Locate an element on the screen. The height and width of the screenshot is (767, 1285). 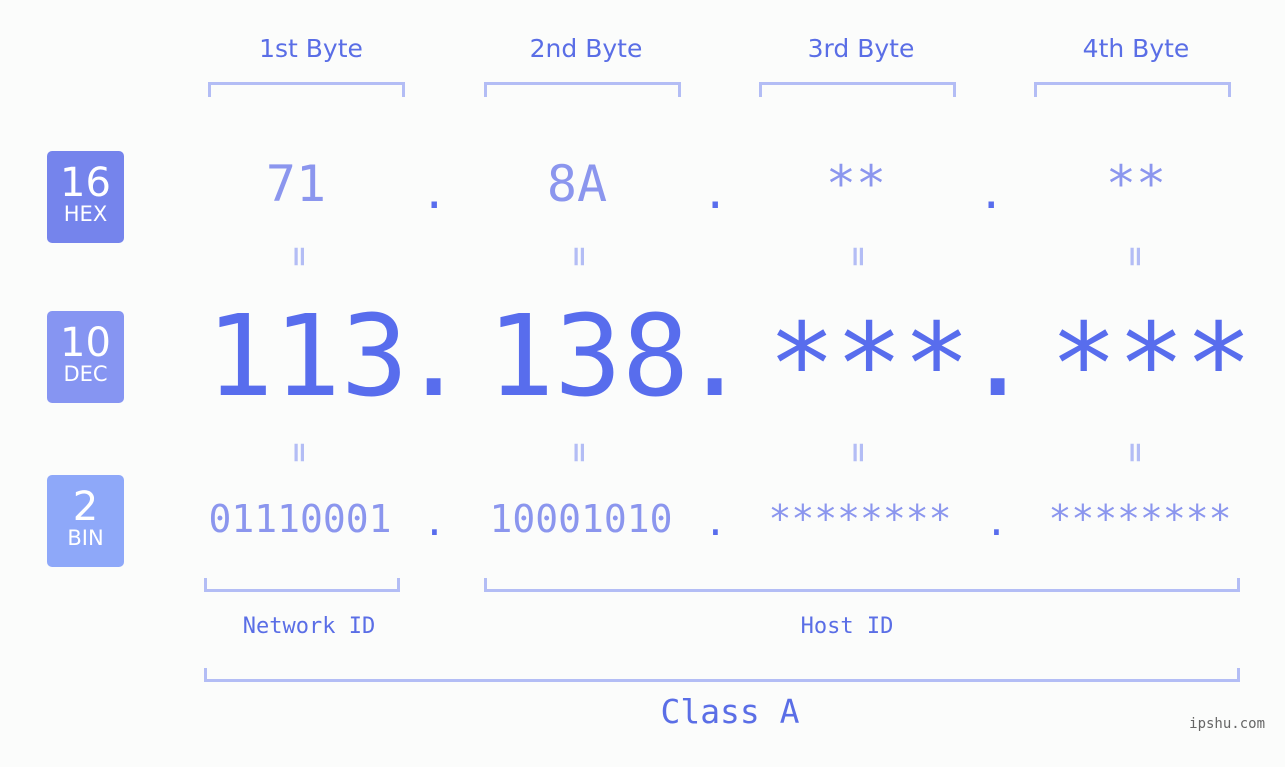
bin-byte-1: 01110001 is located at coordinates (300, 519).